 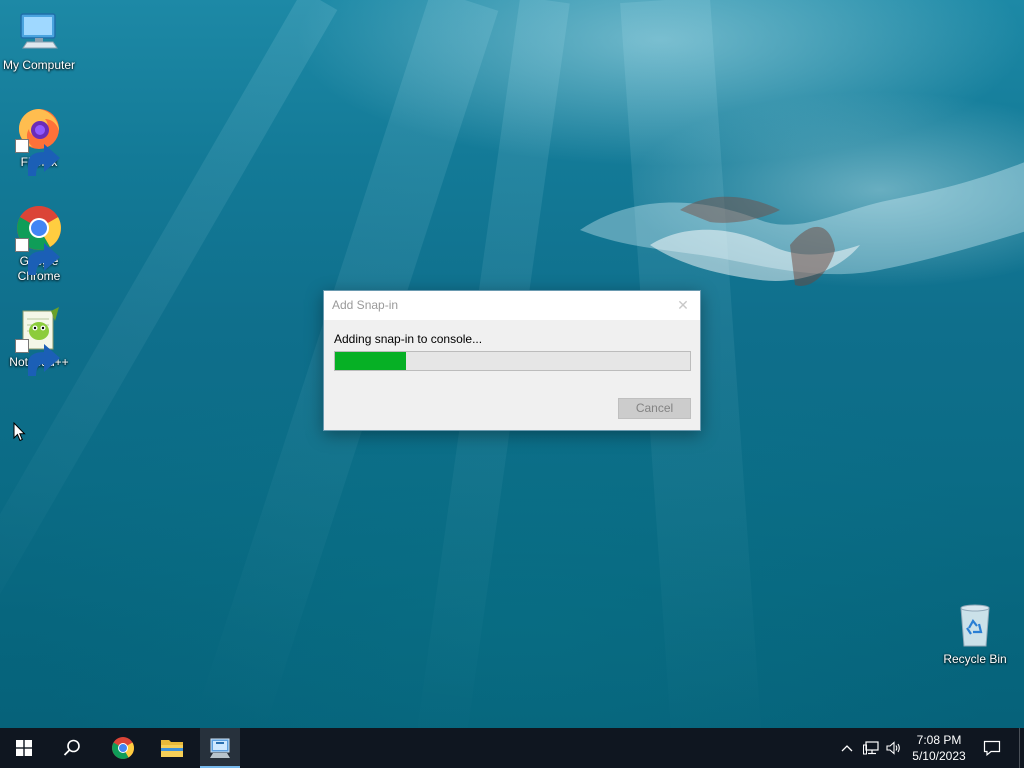 I want to click on dialog-titlebar: Add Snap-in ✕, so click(x=512, y=305).